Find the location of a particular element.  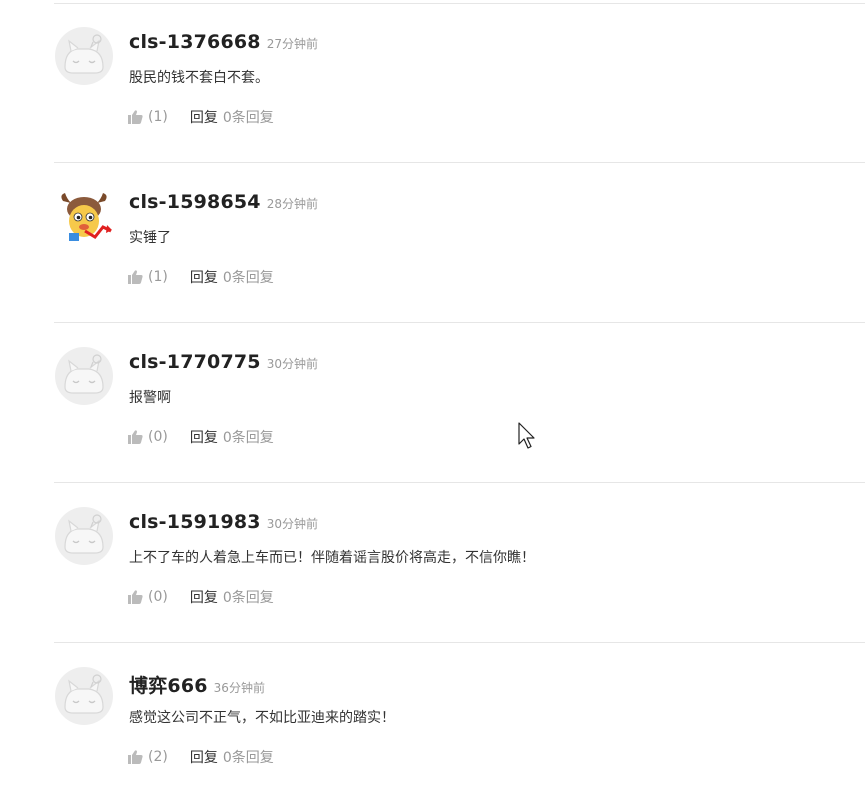

username: cls-1598654 is located at coordinates (195, 202).